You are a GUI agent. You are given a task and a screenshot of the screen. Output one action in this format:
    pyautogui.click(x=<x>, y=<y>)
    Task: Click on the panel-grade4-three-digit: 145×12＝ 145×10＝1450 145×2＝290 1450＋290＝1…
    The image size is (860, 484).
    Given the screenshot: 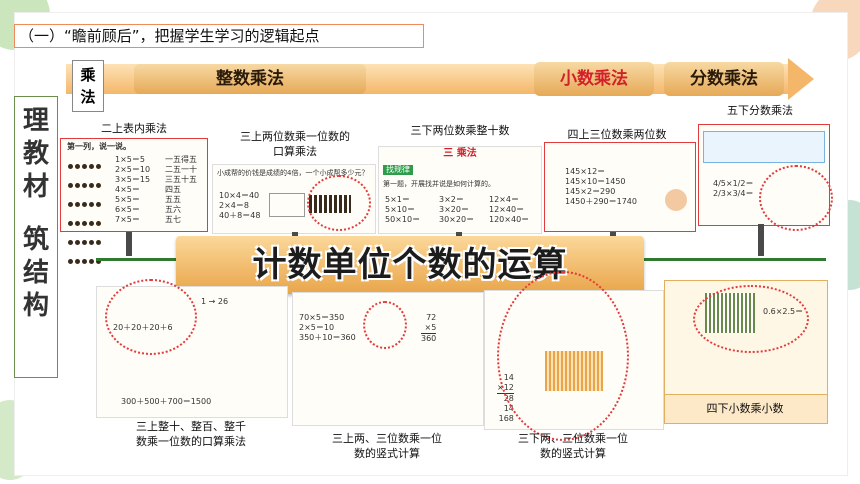 What is the action you would take?
    pyautogui.click(x=620, y=187)
    